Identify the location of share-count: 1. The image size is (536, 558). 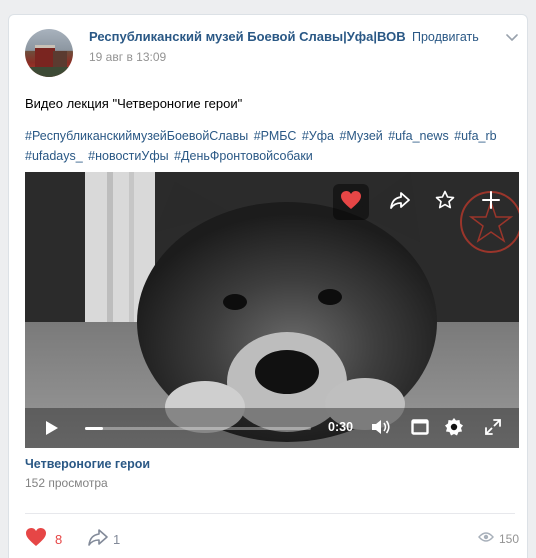
(117, 539).